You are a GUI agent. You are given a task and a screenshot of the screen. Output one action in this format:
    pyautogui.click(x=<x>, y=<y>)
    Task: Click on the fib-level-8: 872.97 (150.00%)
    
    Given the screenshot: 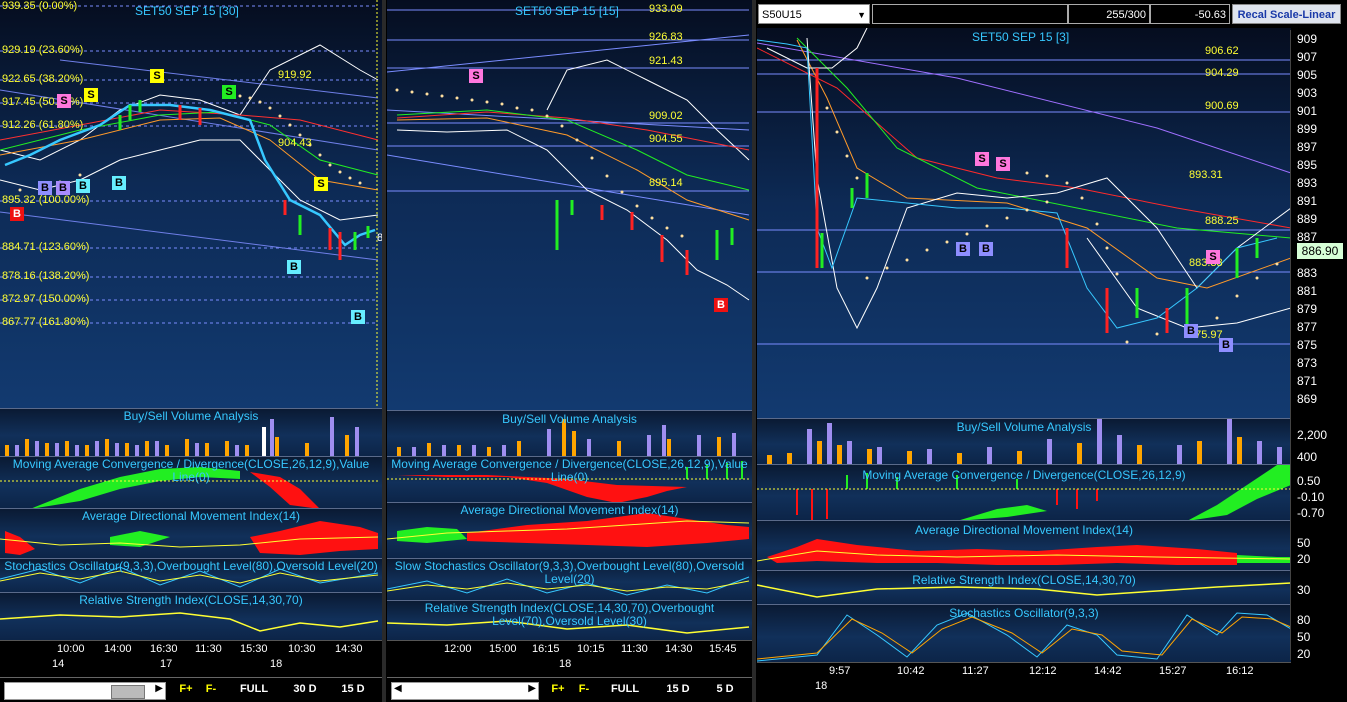 What is the action you would take?
    pyautogui.click(x=46, y=299)
    